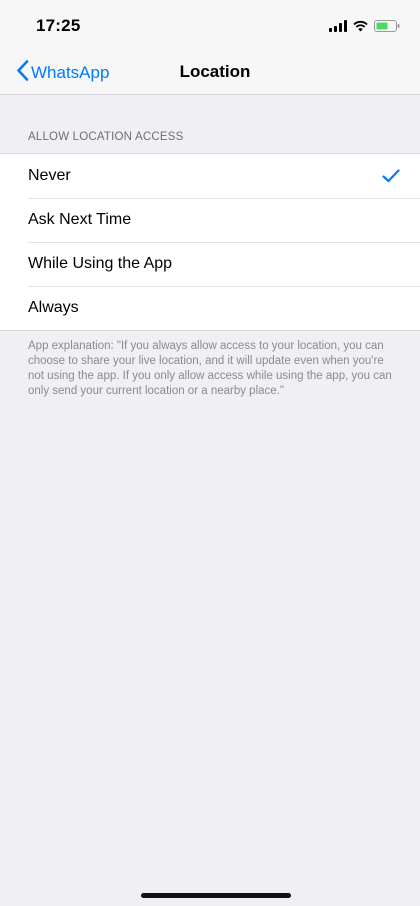 This screenshot has width=420, height=906. What do you see at coordinates (387, 26) in the screenshot?
I see `battery-icon` at bounding box center [387, 26].